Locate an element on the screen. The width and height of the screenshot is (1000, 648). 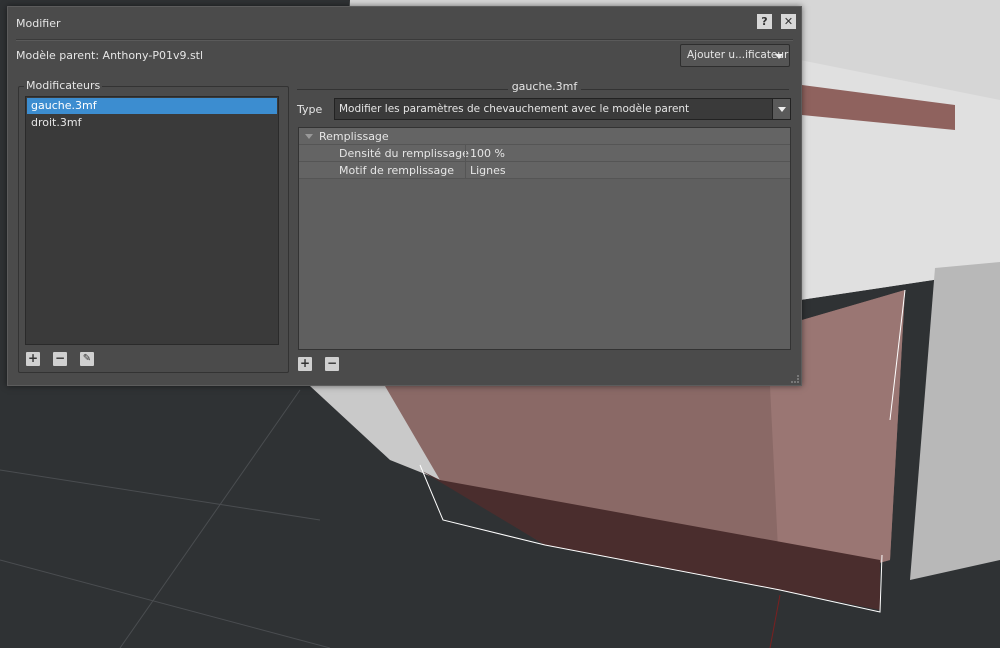
add-modifier-dropdown: Ajouter u...ificateur is located at coordinates (735, 55).